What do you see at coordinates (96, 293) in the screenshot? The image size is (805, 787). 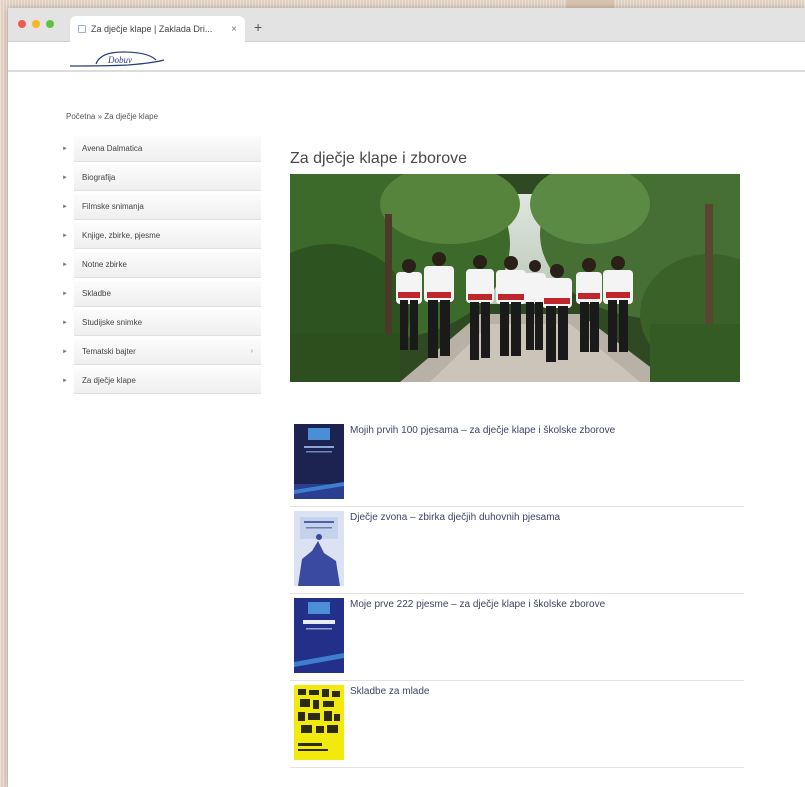 I see `sidebar-item-label: Skladbe` at bounding box center [96, 293].